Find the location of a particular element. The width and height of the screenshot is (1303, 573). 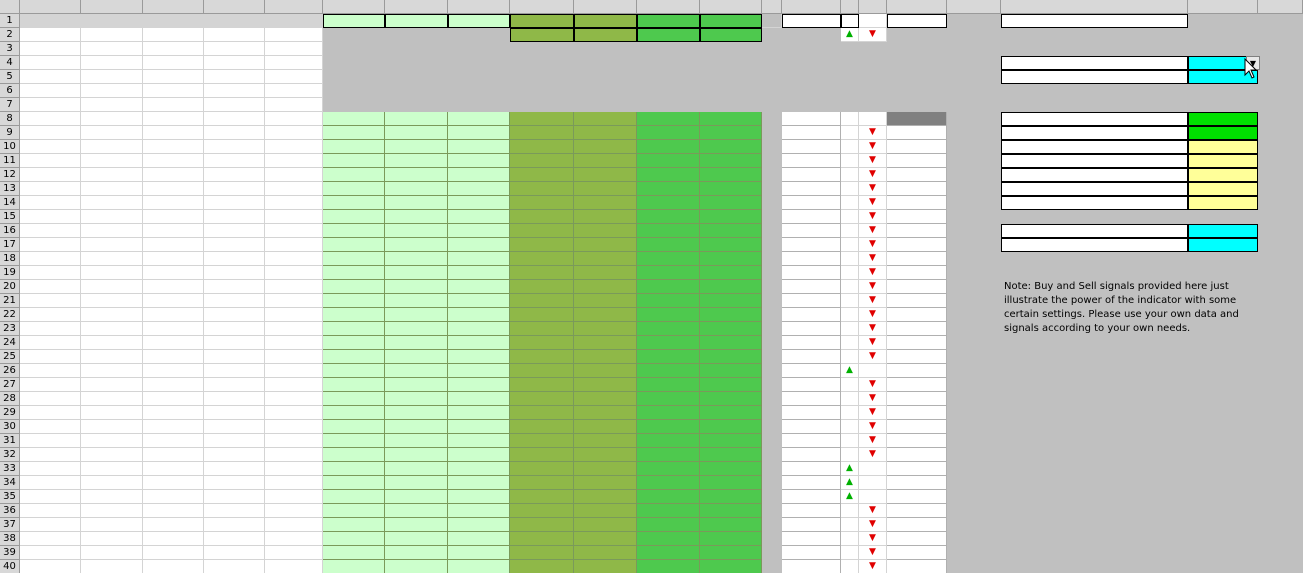

row-header-8: 8 is located at coordinates (10, 119).